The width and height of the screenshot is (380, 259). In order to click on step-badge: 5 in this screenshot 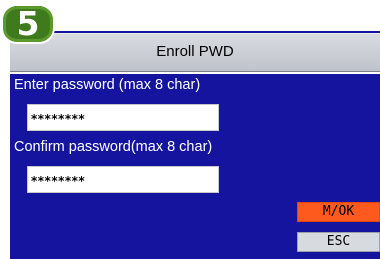, I will do `click(28, 23)`.